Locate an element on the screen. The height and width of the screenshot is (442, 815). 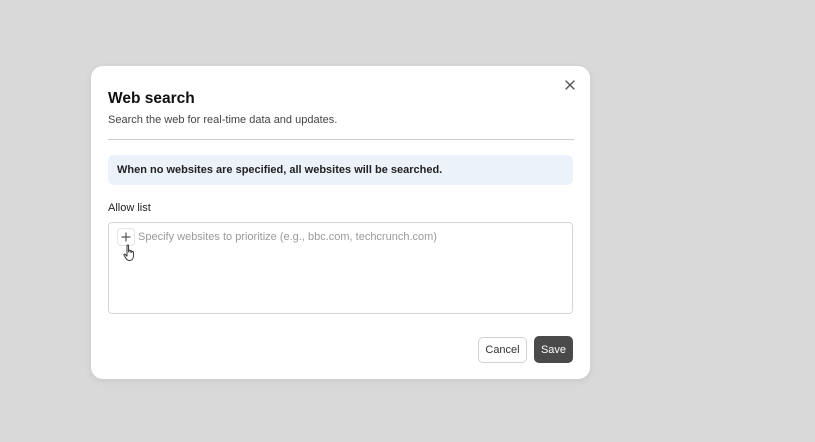
close-button is located at coordinates (570, 85).